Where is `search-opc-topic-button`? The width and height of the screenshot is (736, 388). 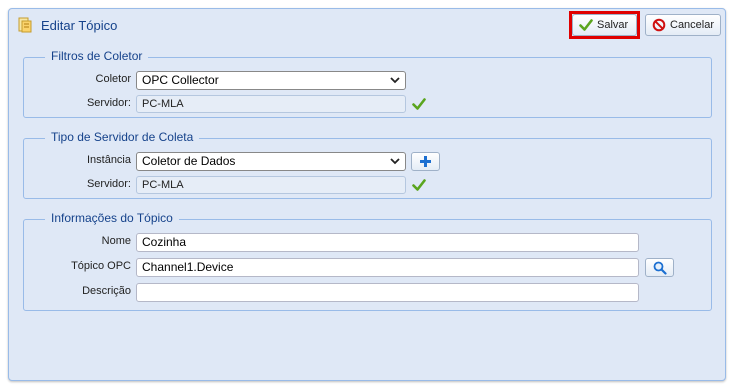
search-opc-topic-button is located at coordinates (659, 267).